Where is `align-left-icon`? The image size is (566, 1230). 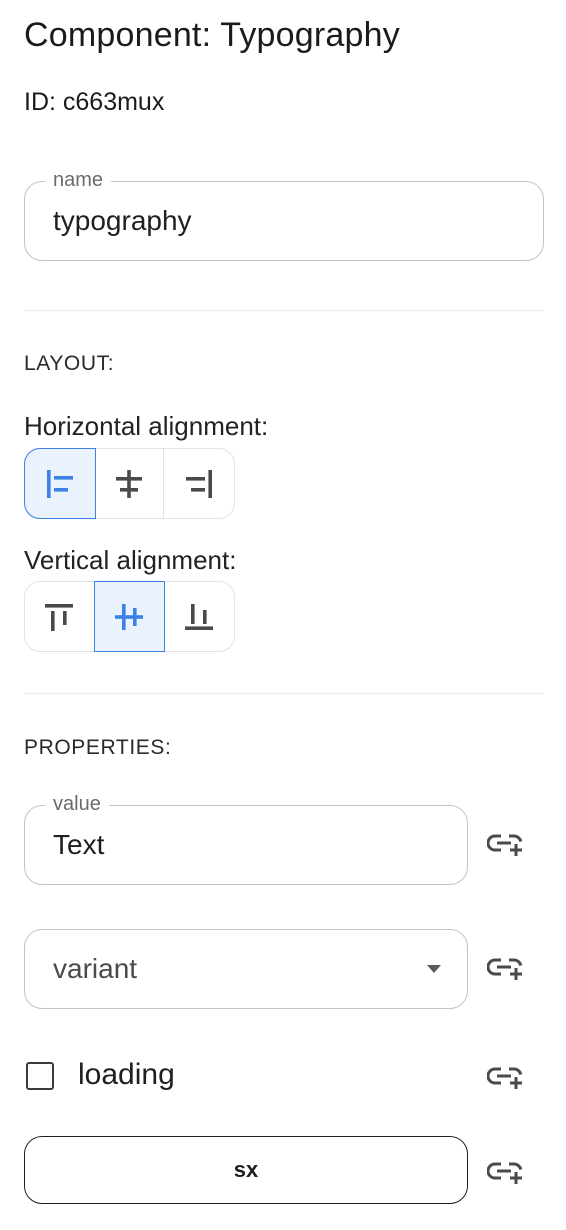 align-left-icon is located at coordinates (59, 483).